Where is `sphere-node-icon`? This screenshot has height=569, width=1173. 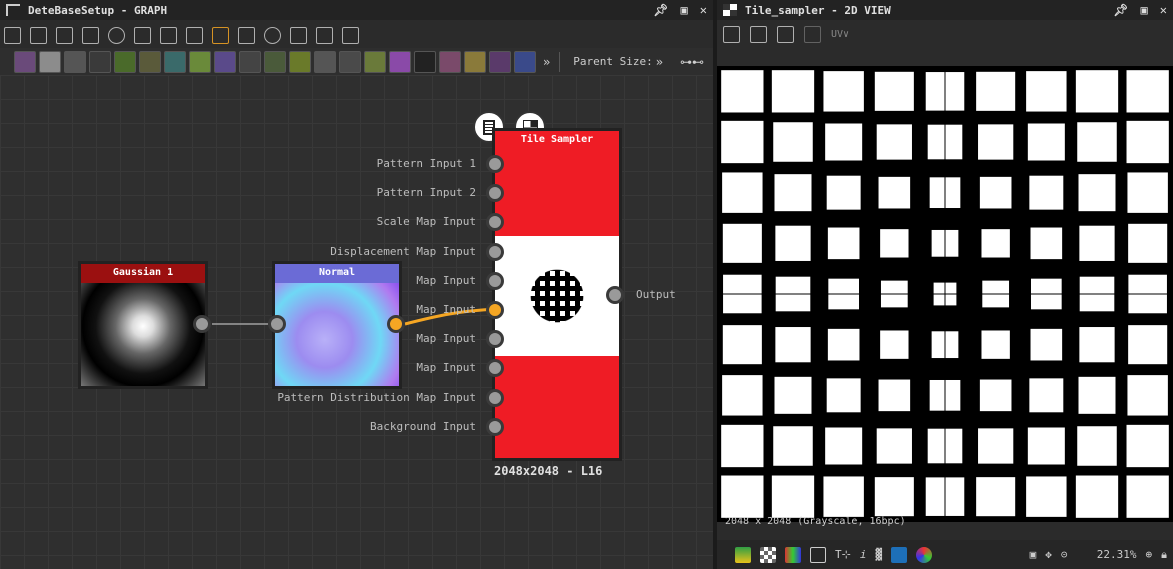
sphere-node-icon is located at coordinates (350, 61).